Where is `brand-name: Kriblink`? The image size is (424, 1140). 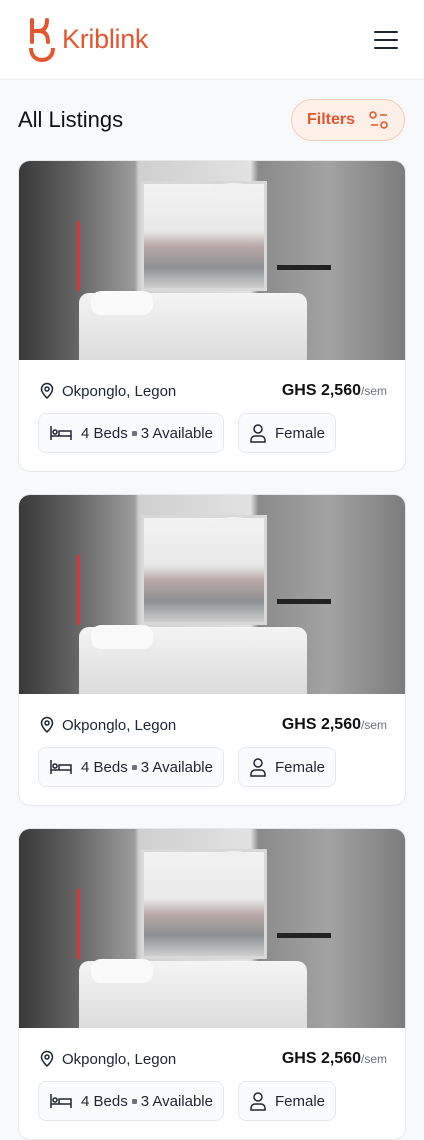 brand-name: Kriblink is located at coordinates (105, 39).